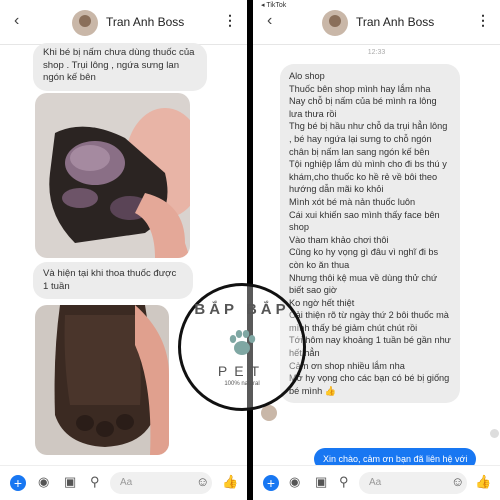 This screenshot has width=500, height=500. What do you see at coordinates (113, 281) in the screenshot?
I see `message-bubble: Và hiện tại khi thoa thuốc được 1 tuần` at bounding box center [113, 281].